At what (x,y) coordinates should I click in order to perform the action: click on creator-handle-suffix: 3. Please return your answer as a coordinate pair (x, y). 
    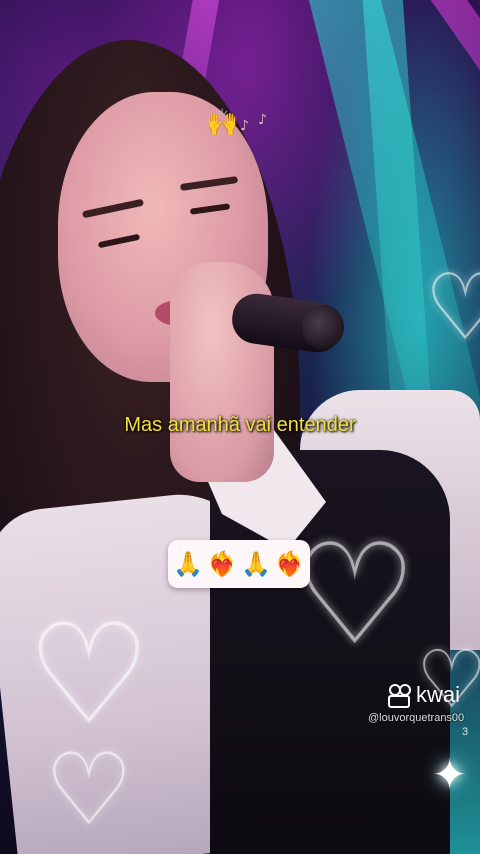
    Looking at the image, I should click on (465, 732).